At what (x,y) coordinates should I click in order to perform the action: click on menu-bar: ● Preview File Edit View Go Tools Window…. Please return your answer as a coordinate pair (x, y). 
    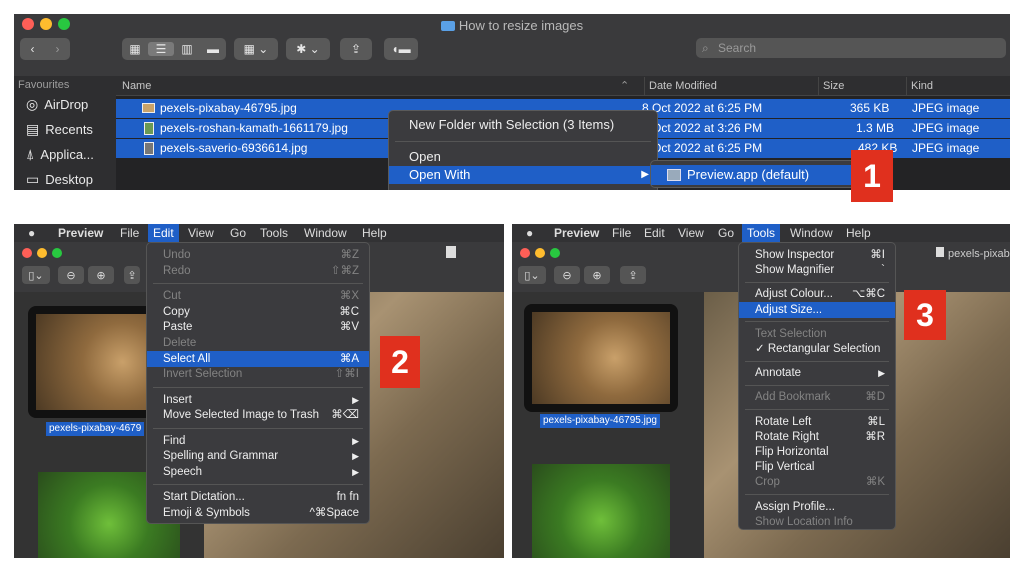
    Looking at the image, I should click on (761, 233).